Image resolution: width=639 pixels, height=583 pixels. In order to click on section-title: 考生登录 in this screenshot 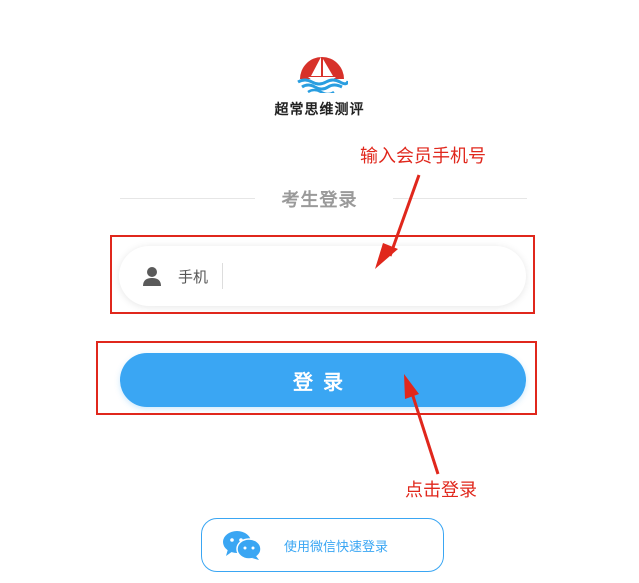, I will do `click(319, 200)`.